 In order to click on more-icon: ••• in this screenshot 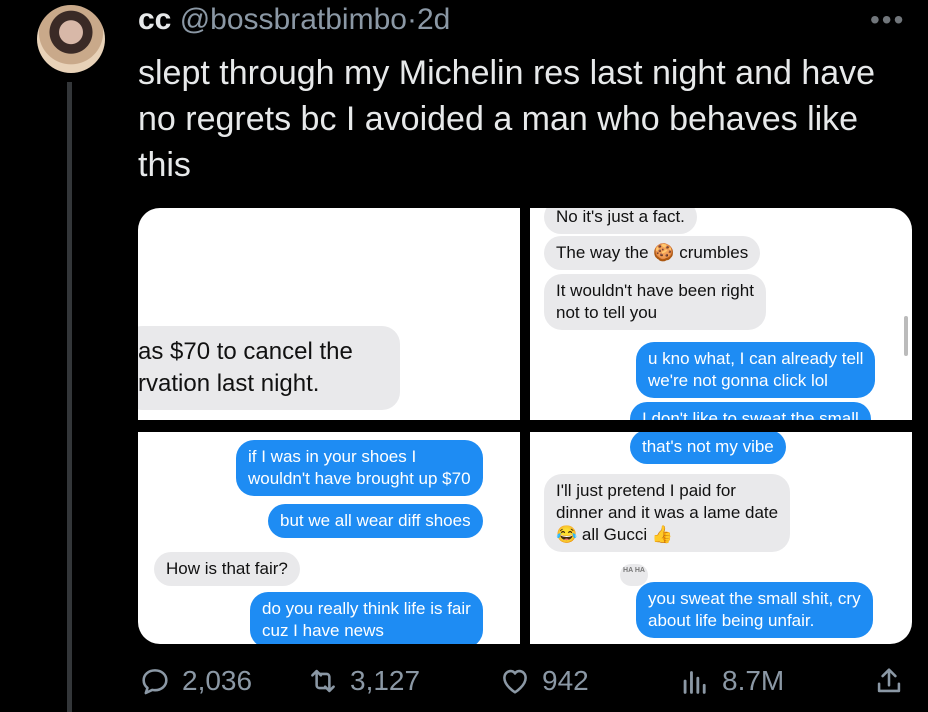, I will do `click(887, 20)`.